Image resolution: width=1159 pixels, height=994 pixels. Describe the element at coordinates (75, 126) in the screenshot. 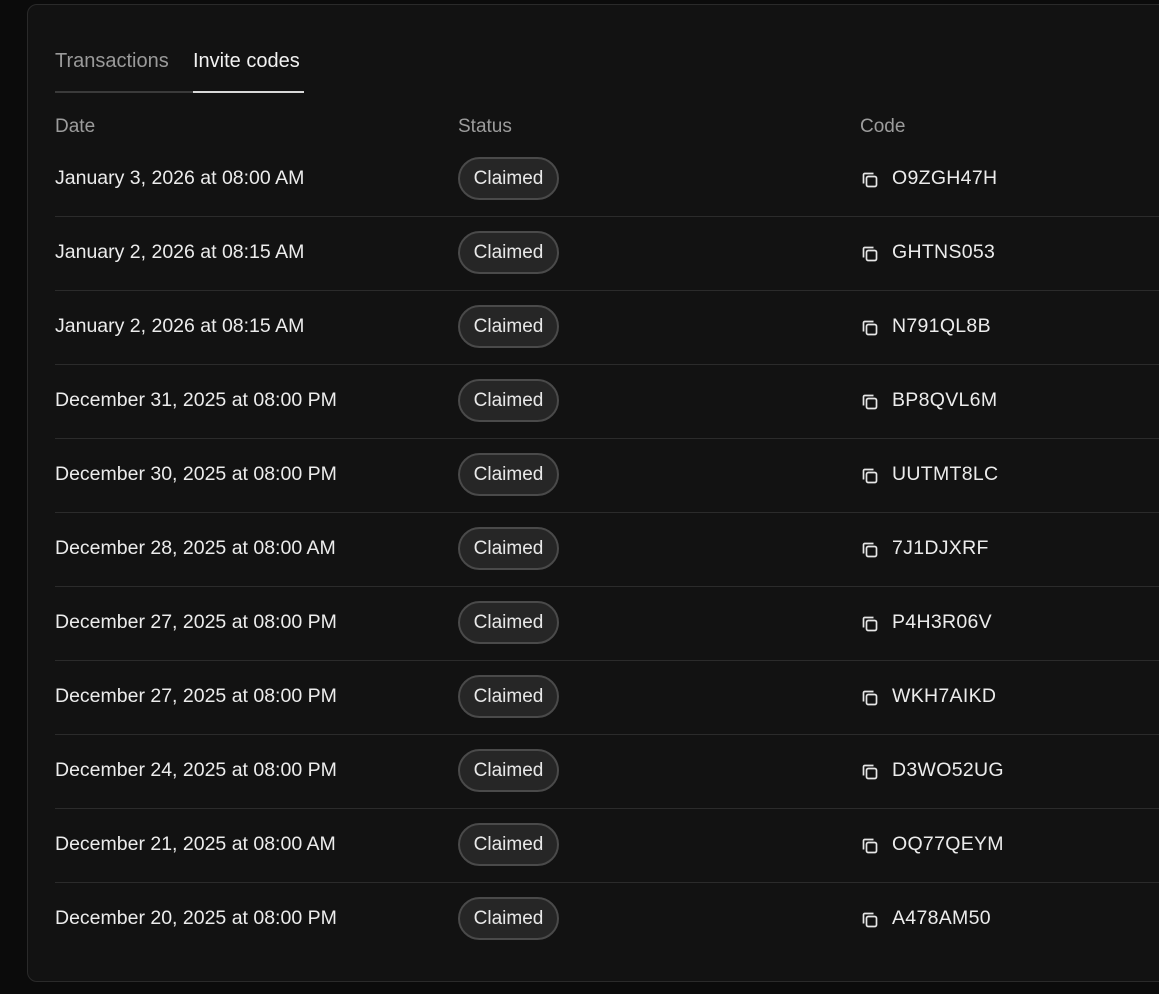

I see `column-header-date: Date` at that location.